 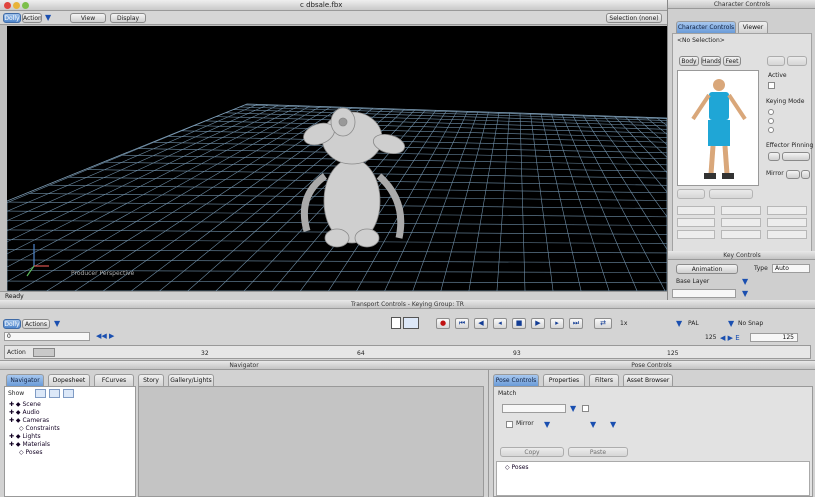 I want to click on match-dropdown-icon: ▼, so click(x=574, y=409).